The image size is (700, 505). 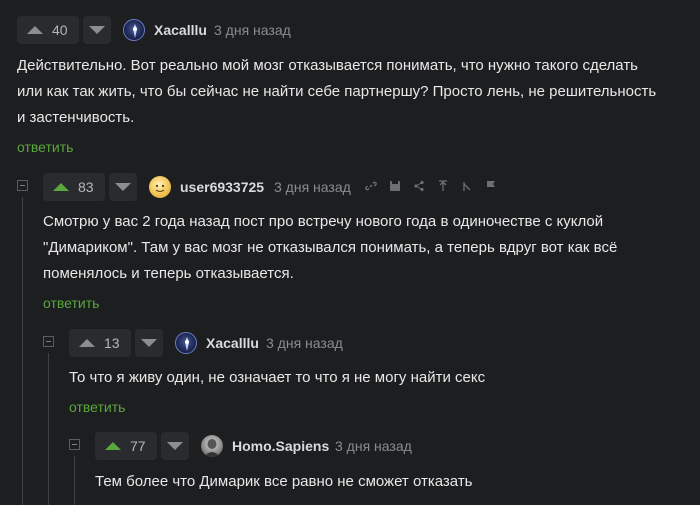 I want to click on upvote-button: 13, so click(x=100, y=343).